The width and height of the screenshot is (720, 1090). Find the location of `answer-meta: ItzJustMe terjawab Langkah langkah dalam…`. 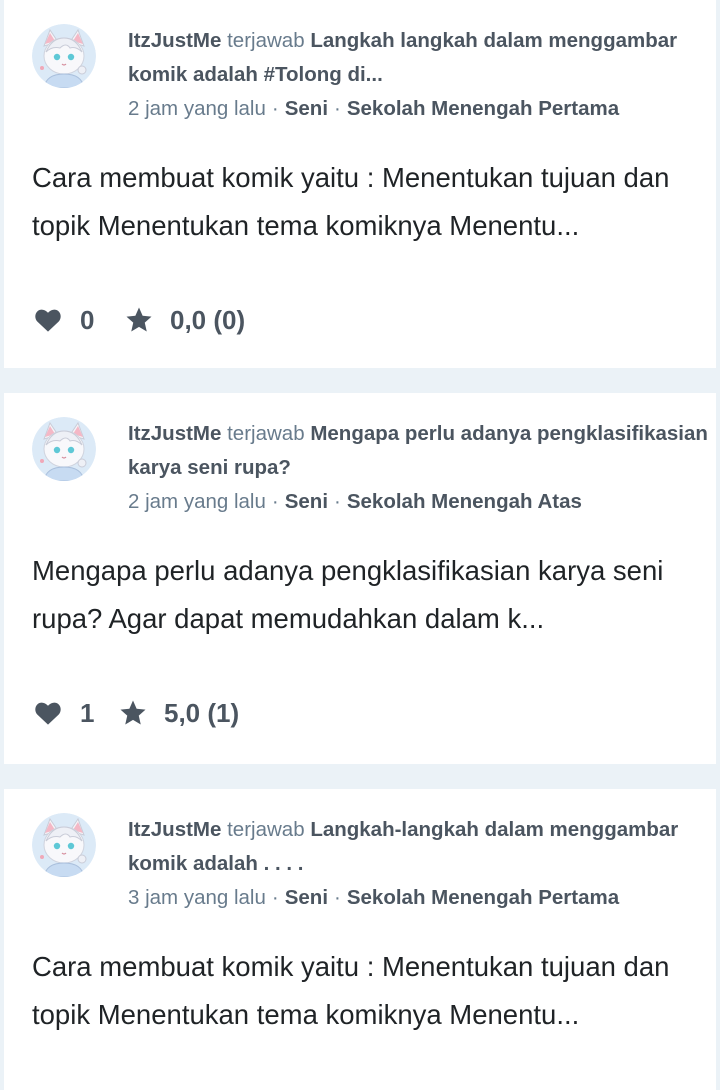

answer-meta: ItzJustMe terjawab Langkah langkah dalam… is located at coordinates (418, 75).